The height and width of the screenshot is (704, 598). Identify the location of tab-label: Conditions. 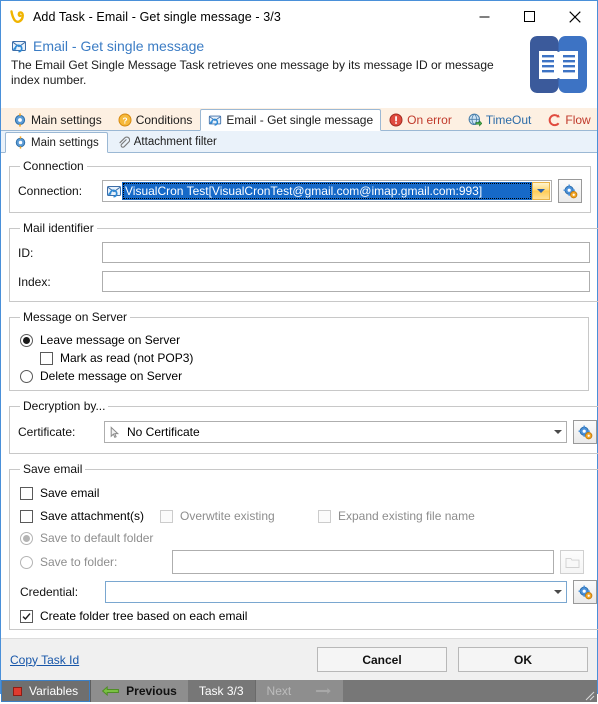
(164, 119).